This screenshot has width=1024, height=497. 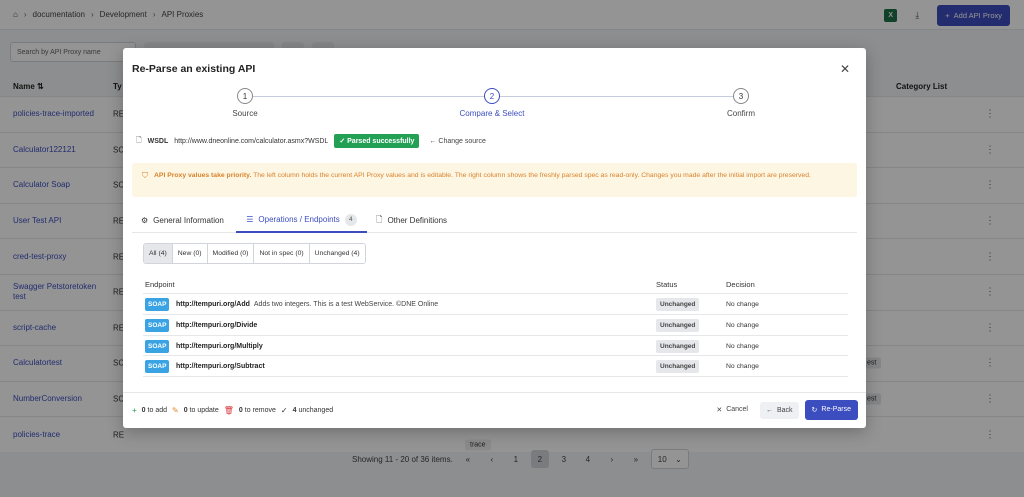 What do you see at coordinates (194, 69) in the screenshot?
I see `modal-title: Re-Parse an existing API` at bounding box center [194, 69].